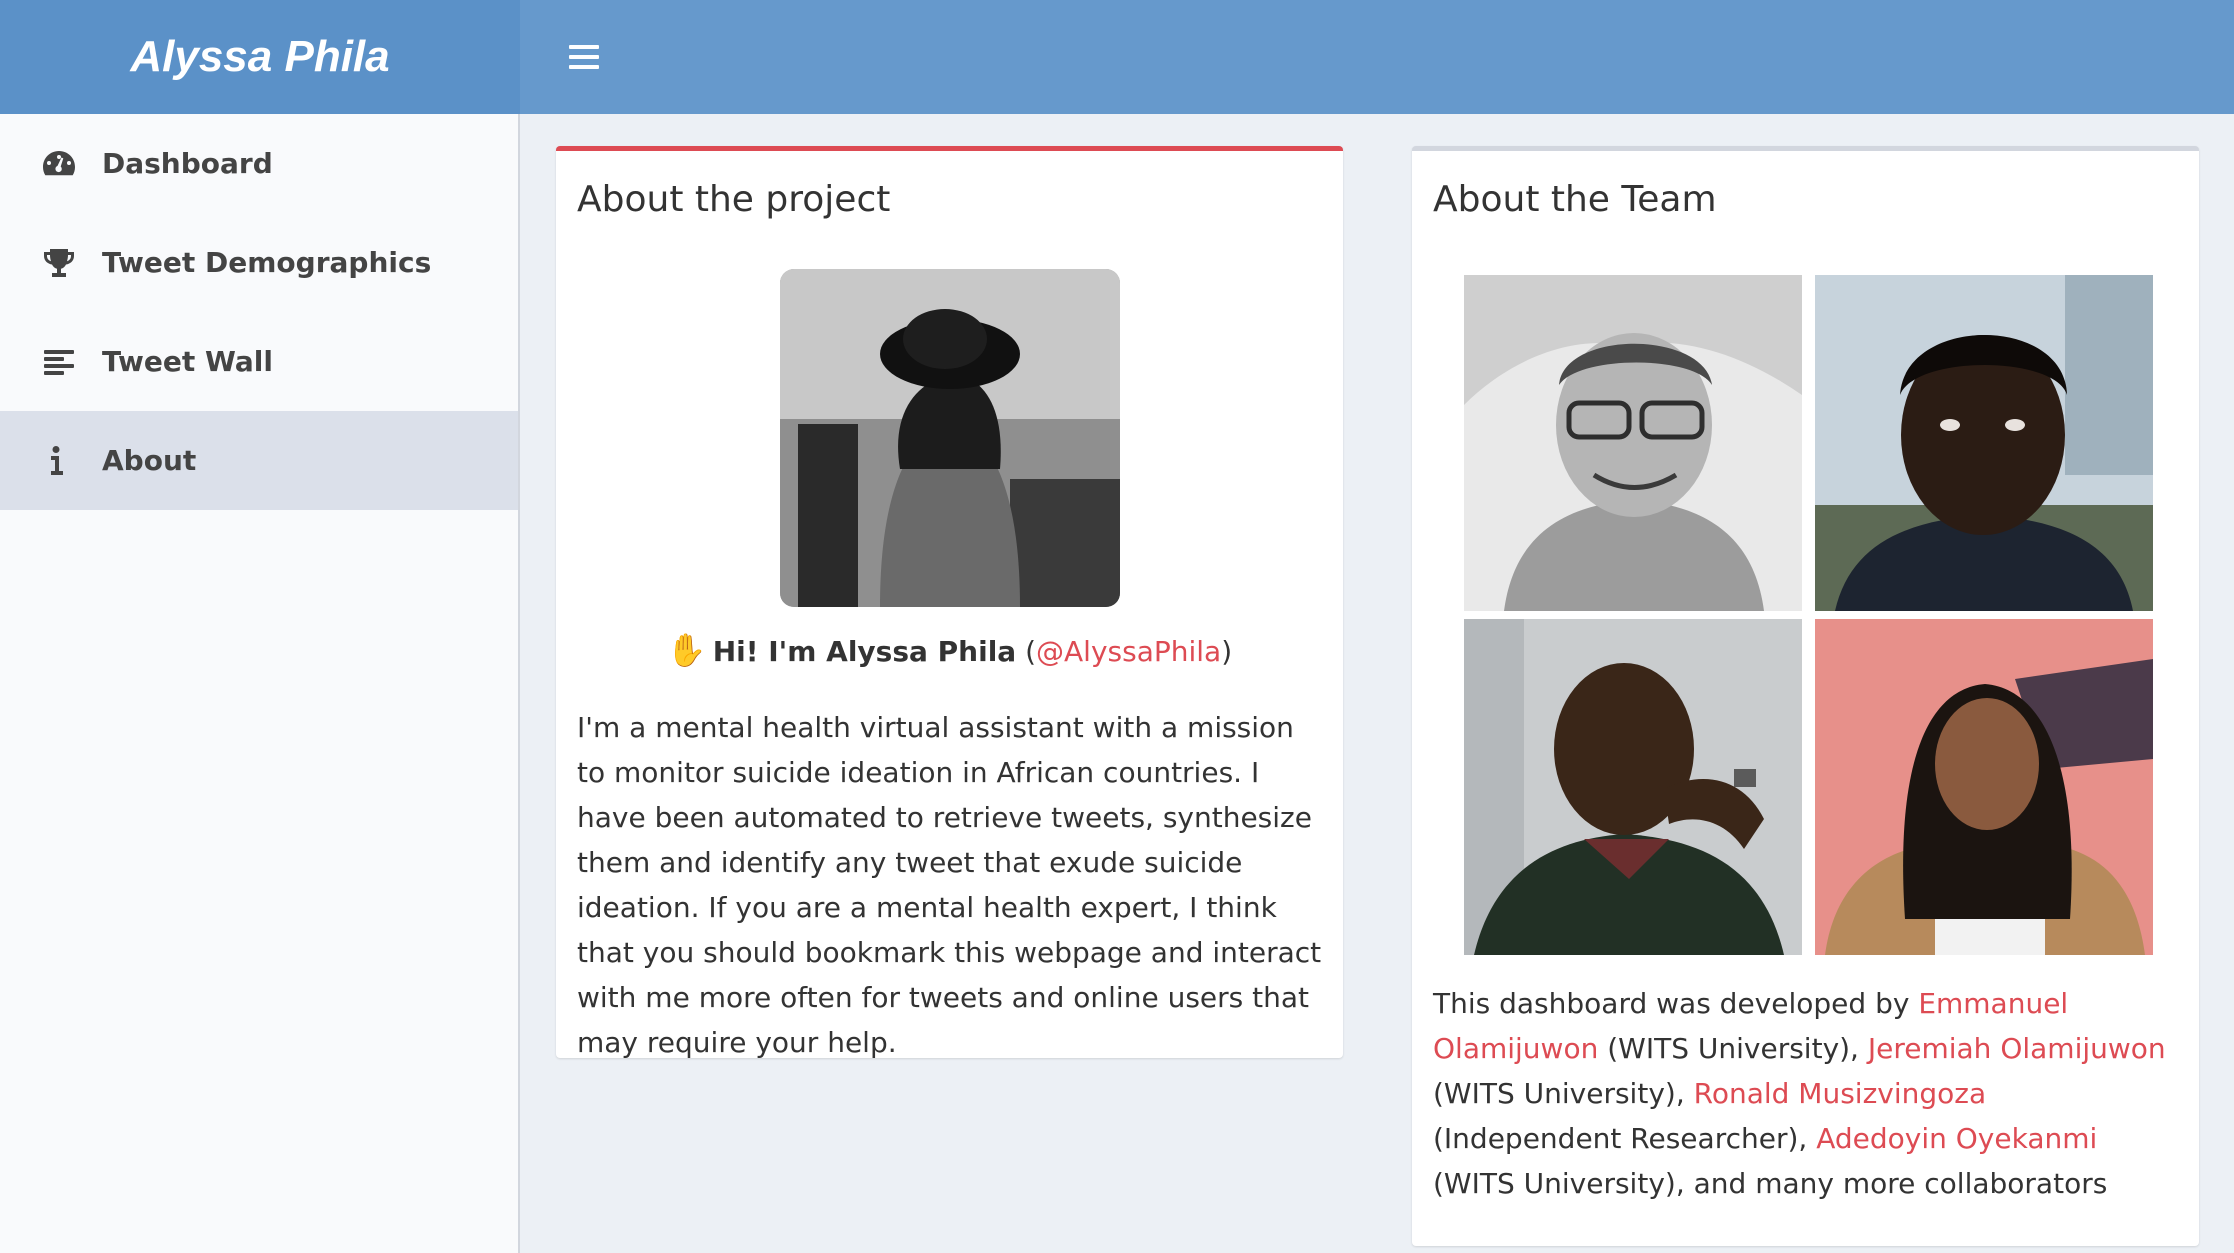 Image resolution: width=2234 pixels, height=1253 pixels. Describe the element at coordinates (1840, 1093) in the screenshot. I see `member-link: Ronald Musizvingoza` at that location.